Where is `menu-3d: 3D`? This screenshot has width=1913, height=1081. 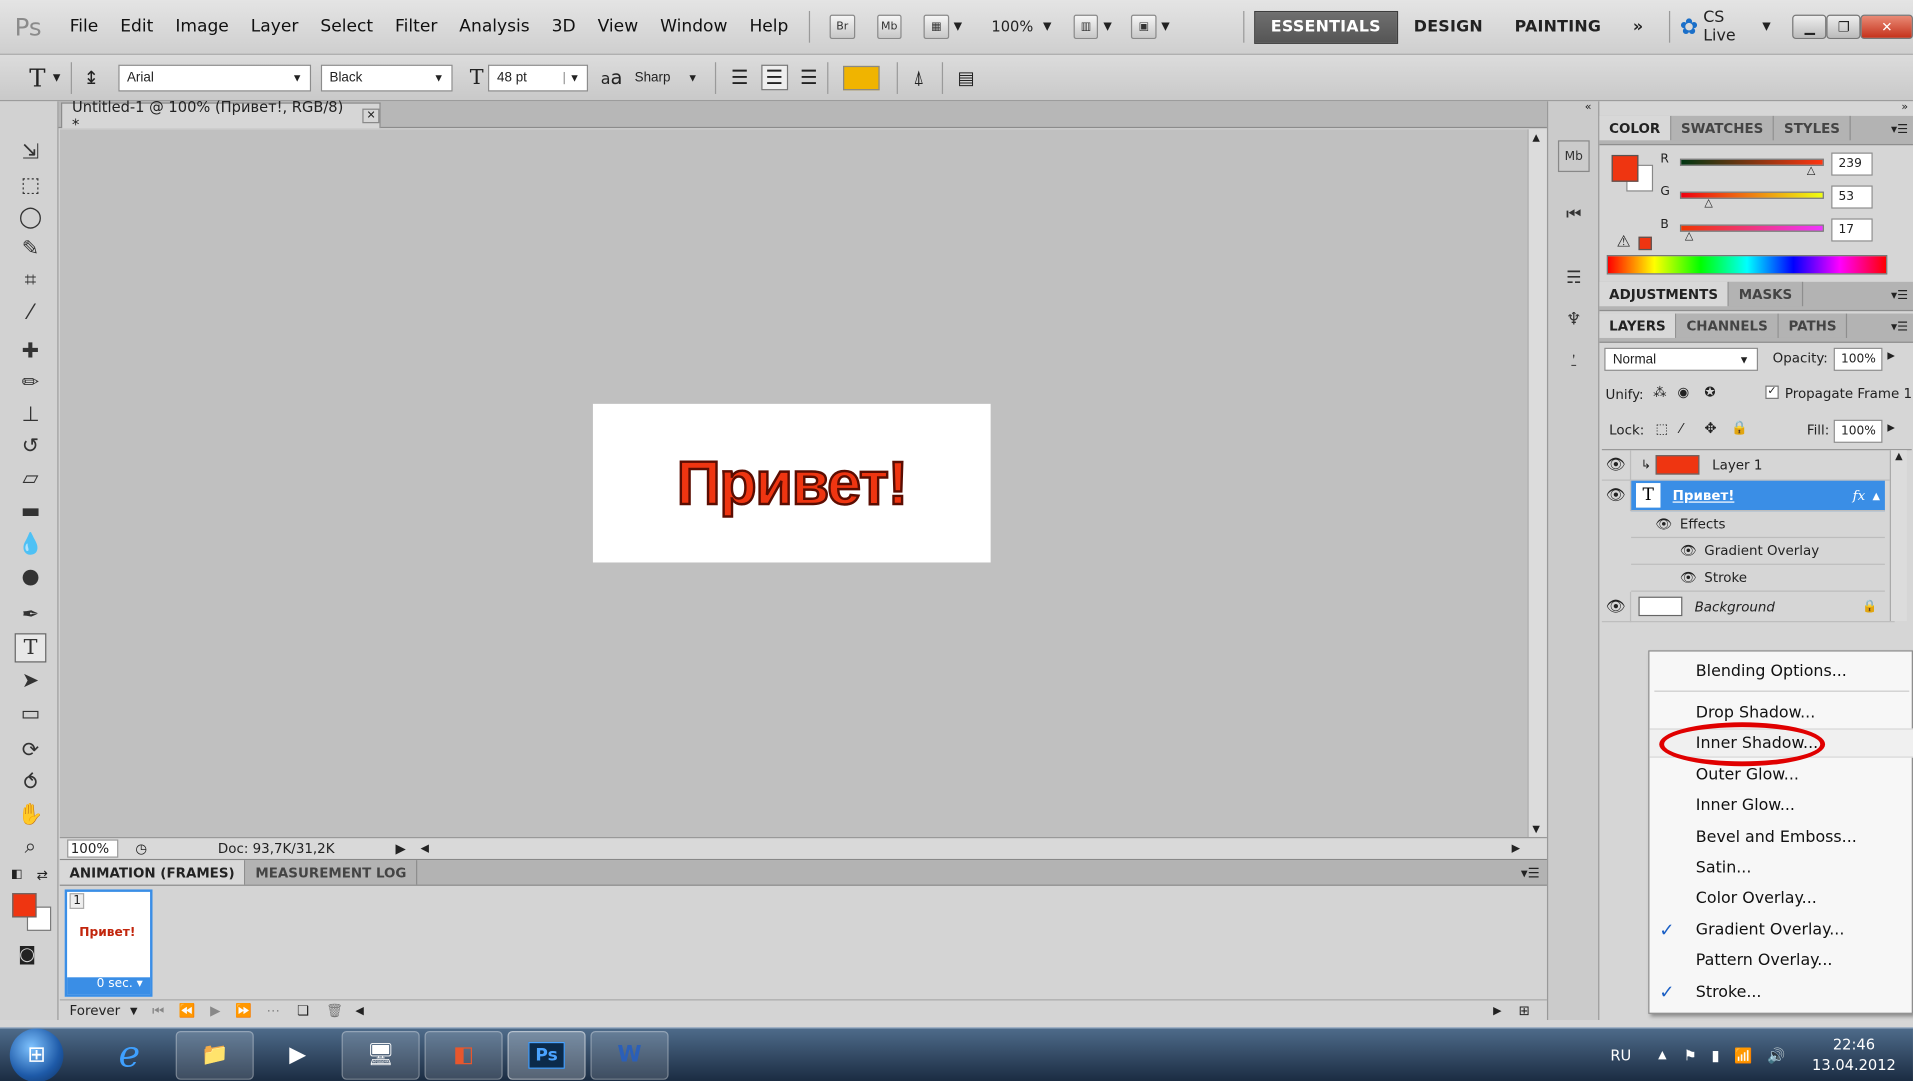 menu-3d: 3D is located at coordinates (564, 27).